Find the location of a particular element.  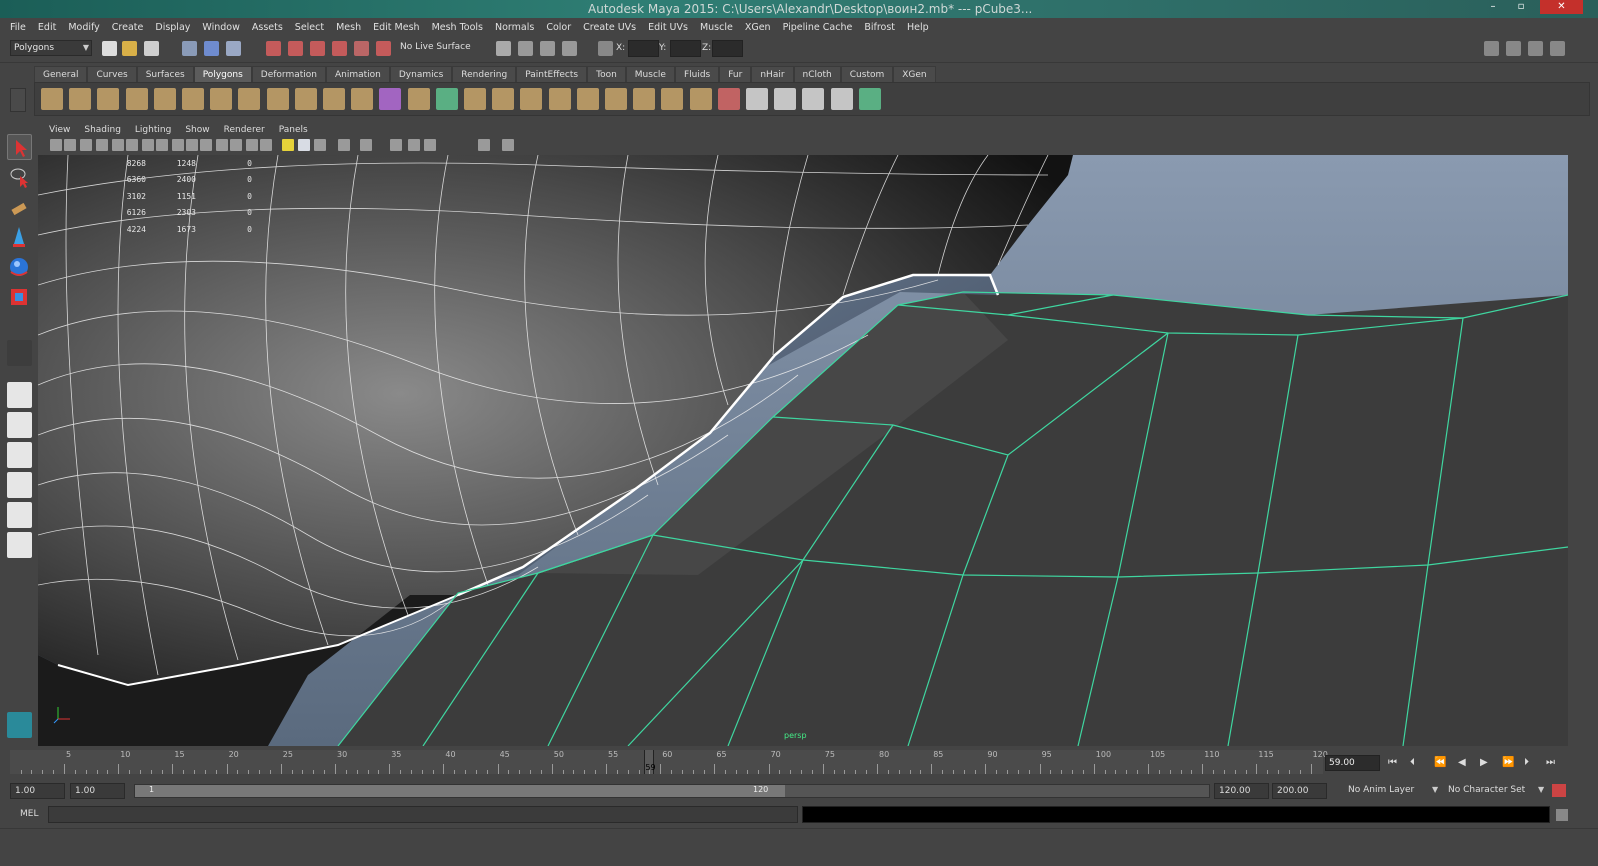

merge-icon is located at coordinates (644, 99).